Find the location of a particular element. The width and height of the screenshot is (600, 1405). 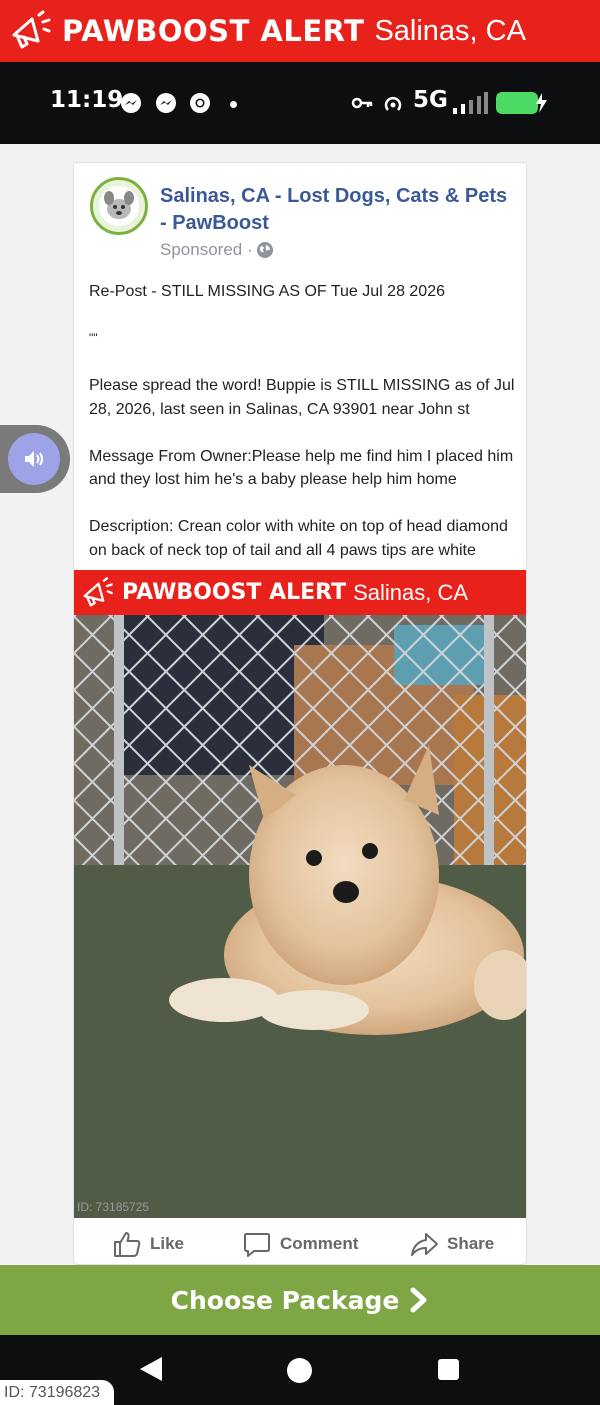

status-bar: 11:19 5G is located at coordinates (300, 103).